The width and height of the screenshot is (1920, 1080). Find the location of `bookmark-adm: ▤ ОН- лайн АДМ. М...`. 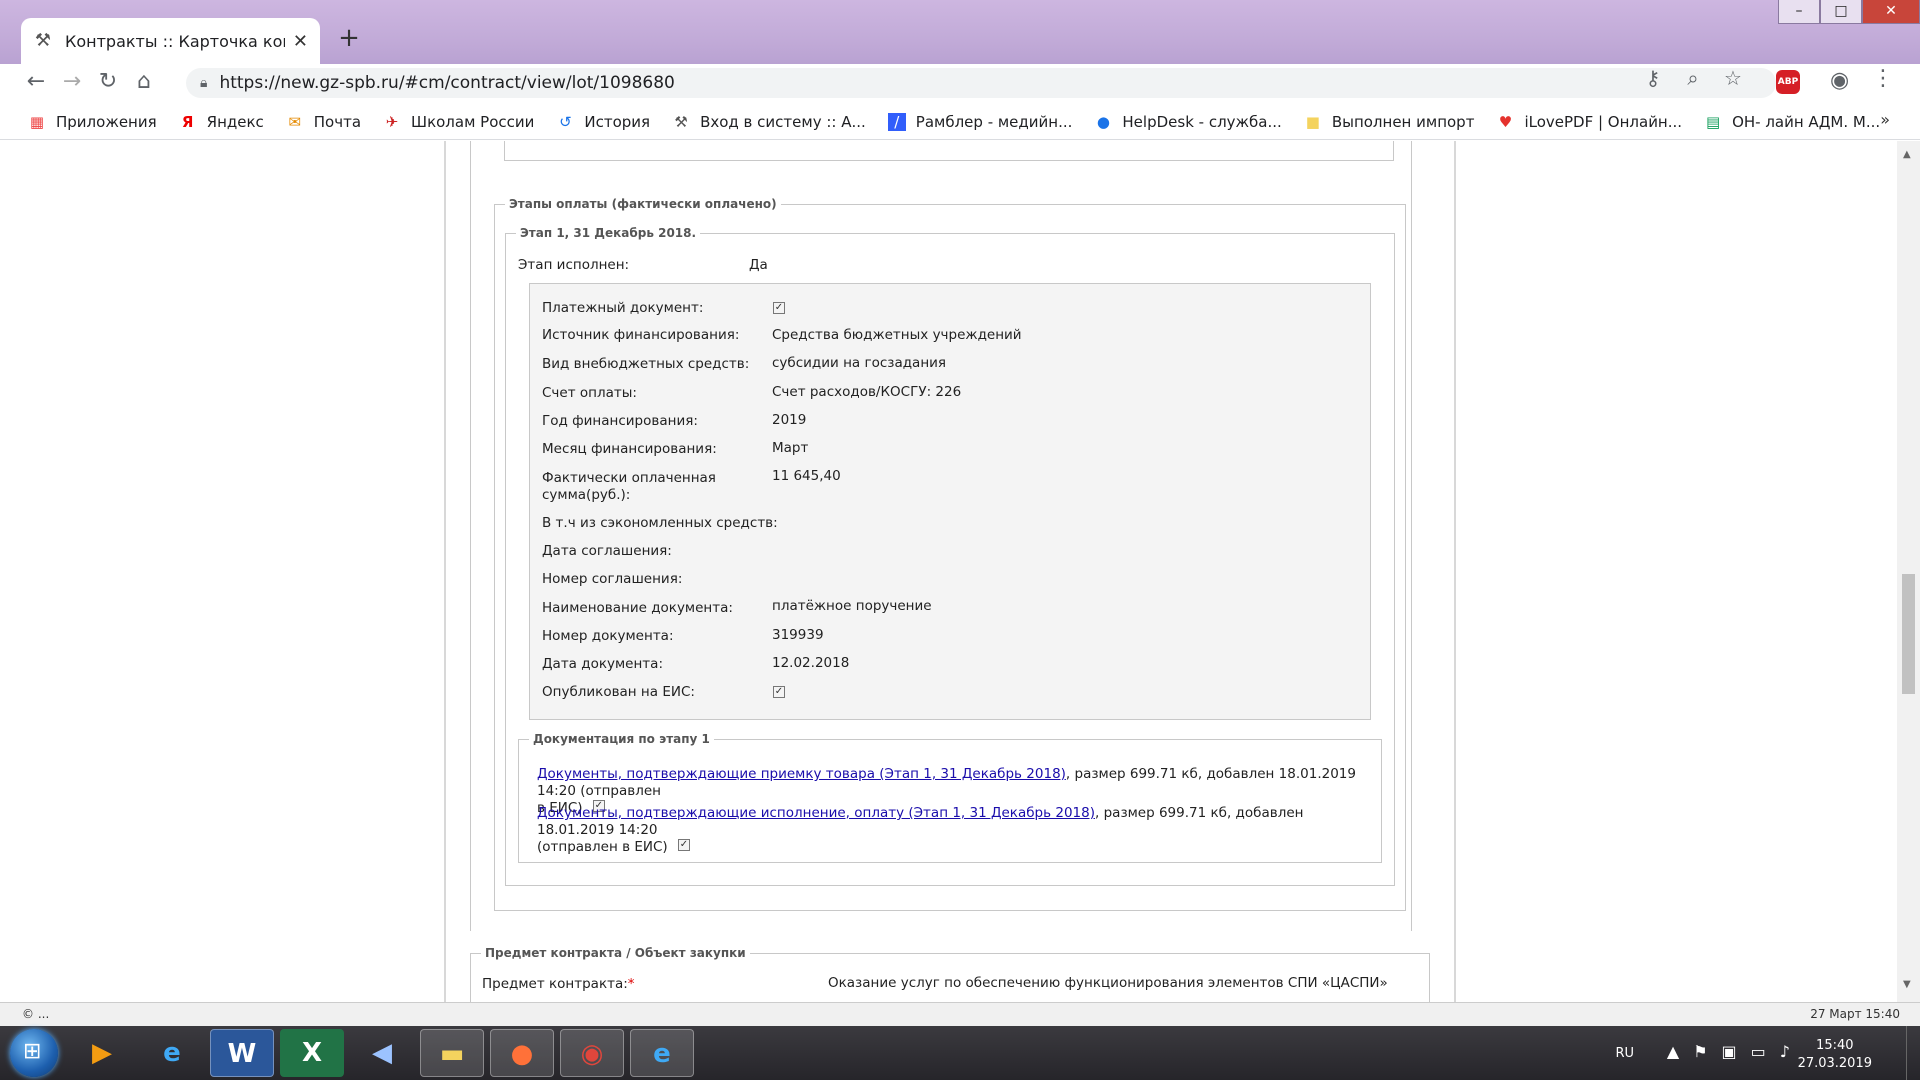

bookmark-adm: ▤ ОН- лайн АДМ. М... is located at coordinates (1792, 122).